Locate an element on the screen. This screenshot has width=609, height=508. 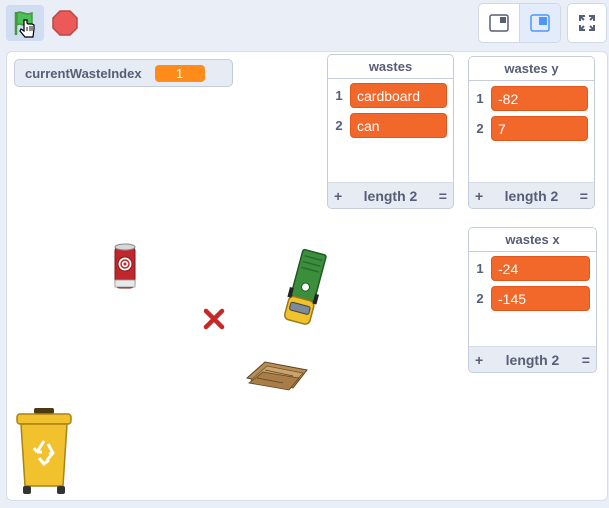
green-flag-button is located at coordinates (25, 23).